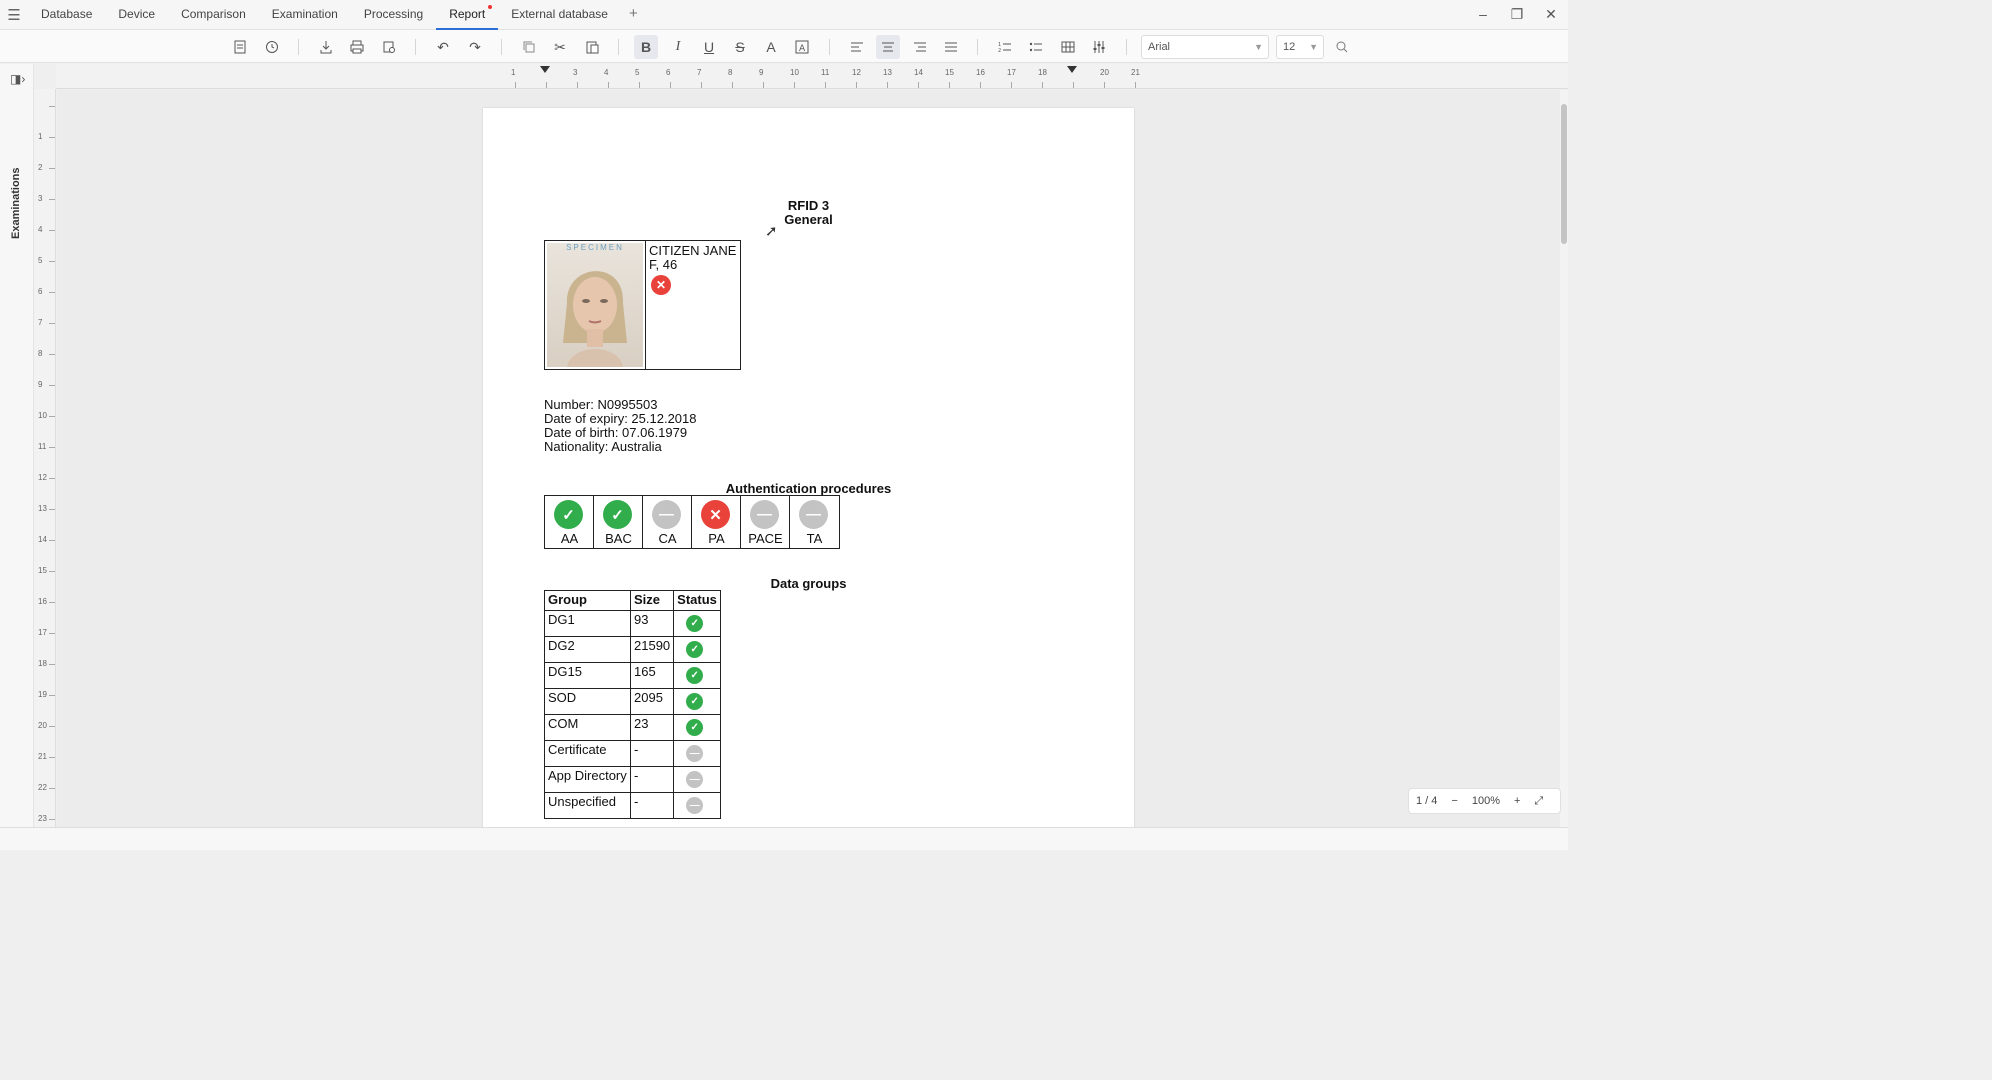 The image size is (1992, 1080). What do you see at coordinates (587, 649) in the screenshot?
I see `cell-group: DG2` at bounding box center [587, 649].